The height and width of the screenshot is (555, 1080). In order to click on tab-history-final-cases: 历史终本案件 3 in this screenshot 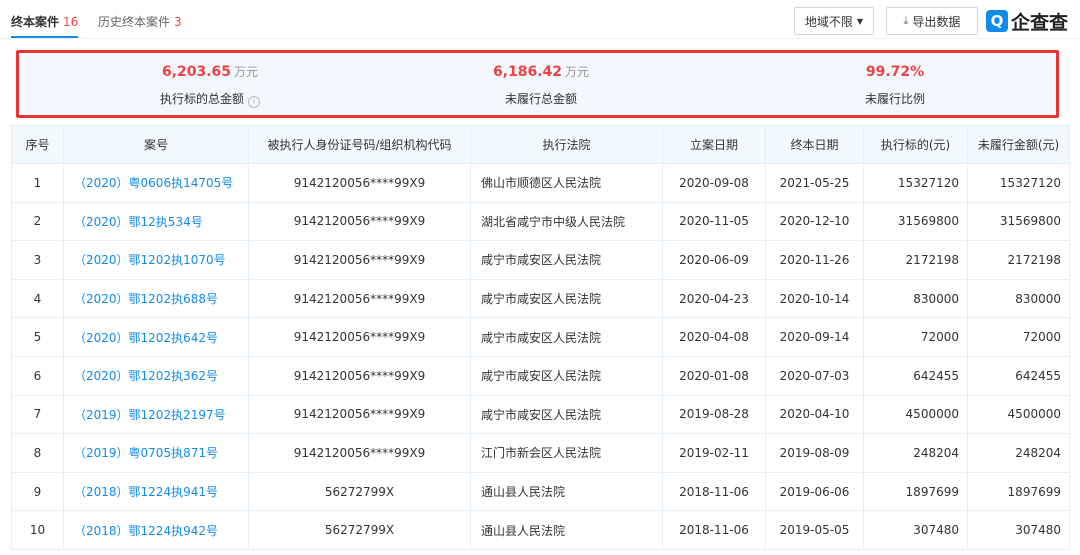, I will do `click(140, 21)`.